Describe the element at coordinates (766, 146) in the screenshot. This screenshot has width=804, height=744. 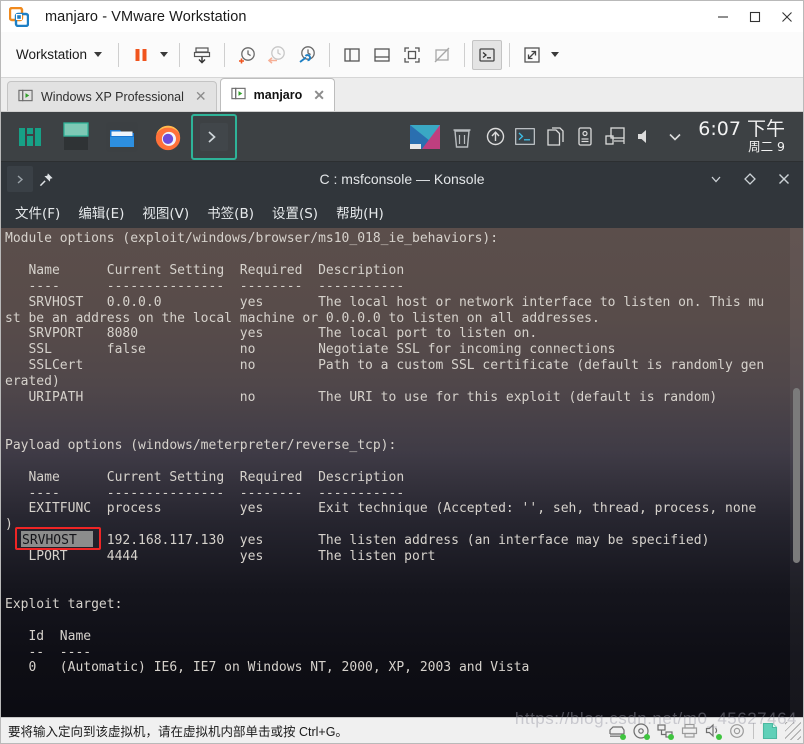
I see `clock-date: 周二 9` at that location.